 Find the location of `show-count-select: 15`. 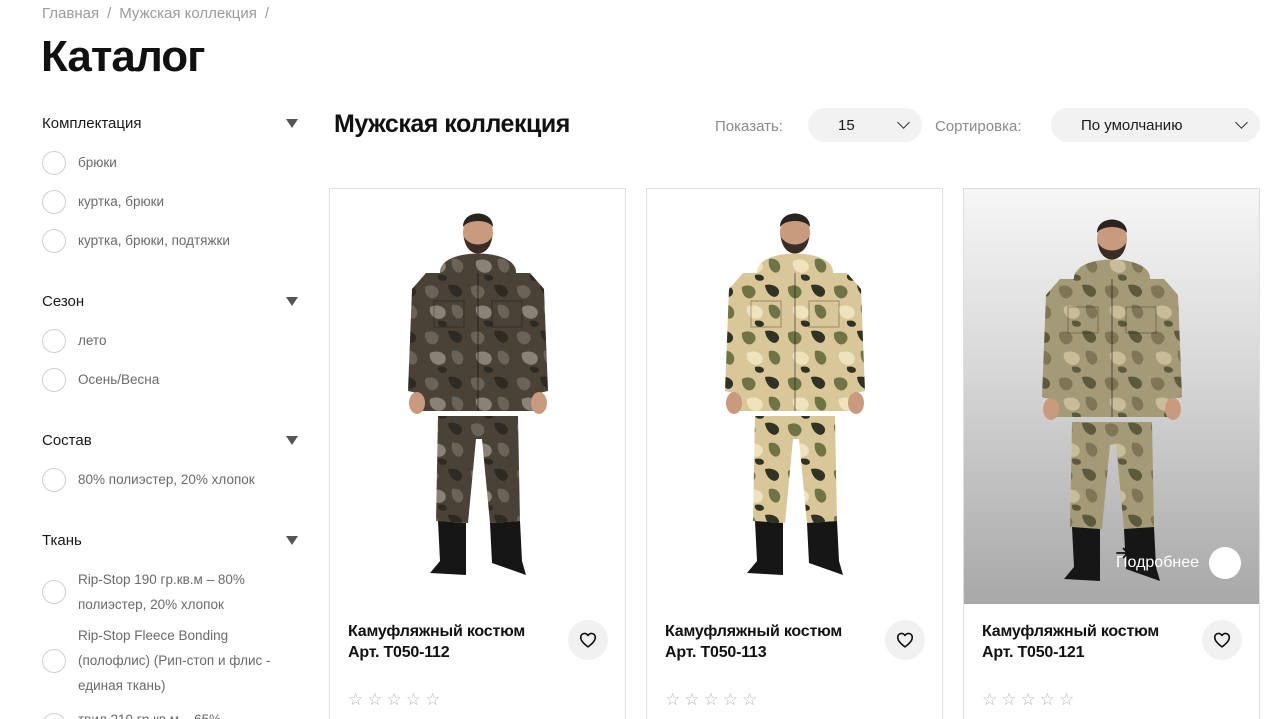

show-count-select: 15 is located at coordinates (865, 125).